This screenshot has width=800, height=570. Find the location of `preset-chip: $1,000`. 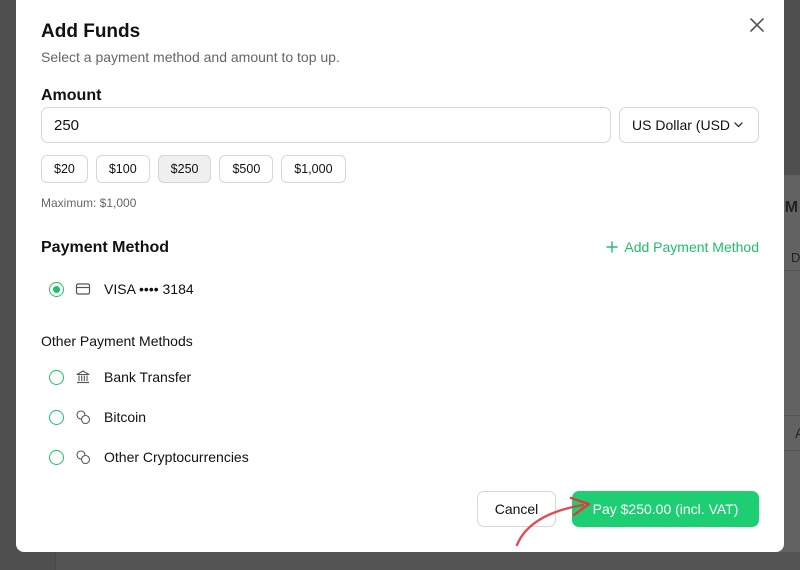

preset-chip: $1,000 is located at coordinates (313, 169).